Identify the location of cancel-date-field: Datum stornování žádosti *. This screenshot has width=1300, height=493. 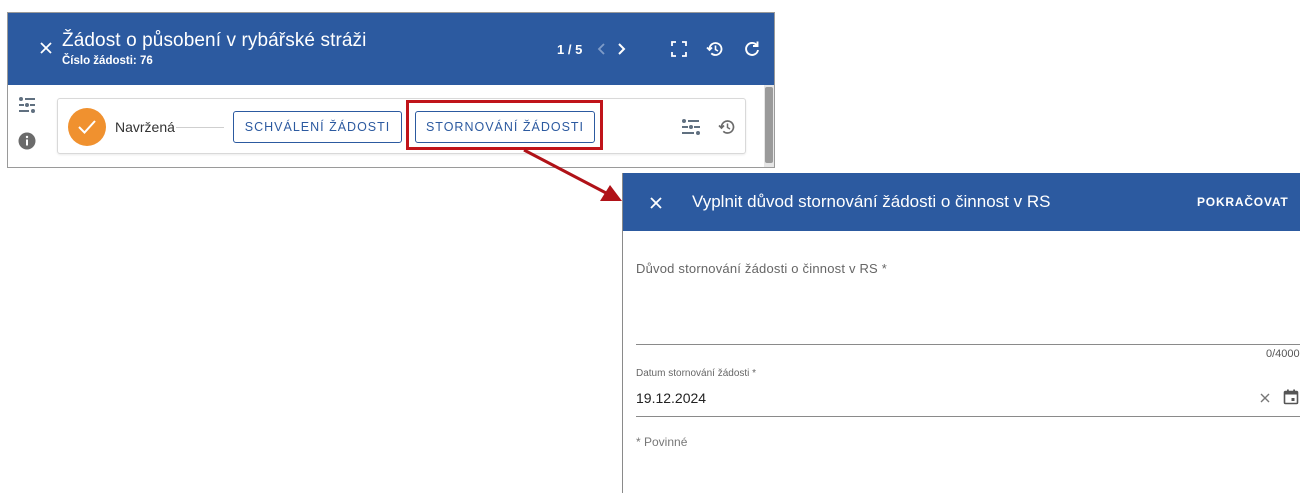
(968, 392).